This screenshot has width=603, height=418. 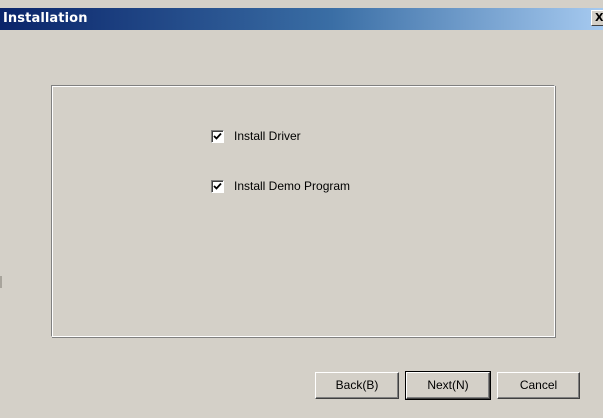 I want to click on window-edge-mark, so click(x=1, y=282).